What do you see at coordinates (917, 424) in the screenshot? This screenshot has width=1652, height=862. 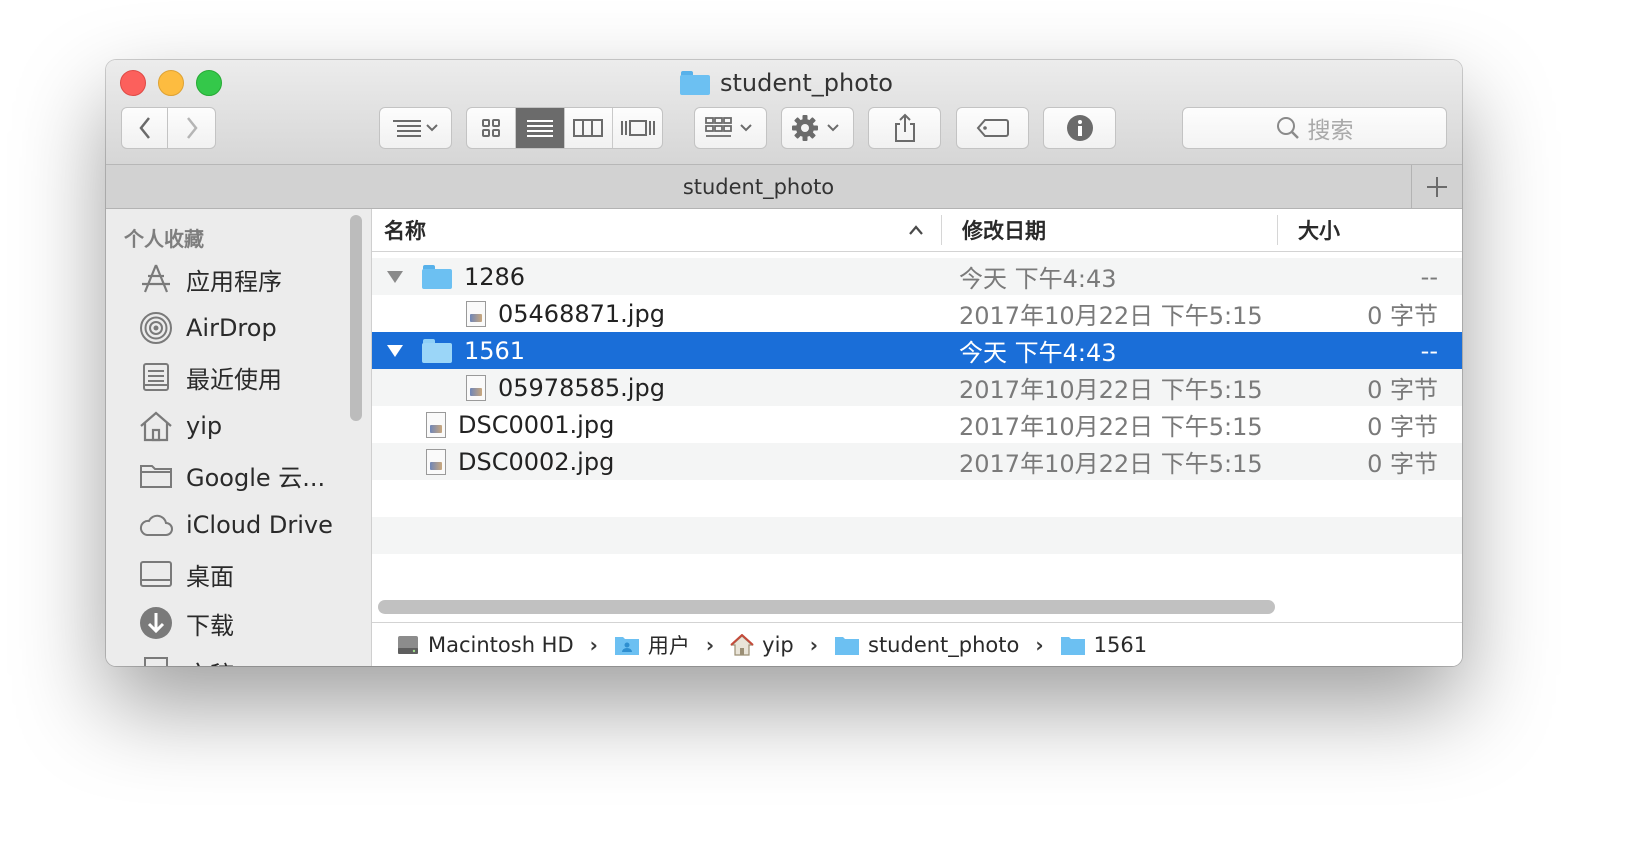 I see `table-row: DSC0001.jpg 2017年10月22日 下午5:15 0 字节` at bounding box center [917, 424].